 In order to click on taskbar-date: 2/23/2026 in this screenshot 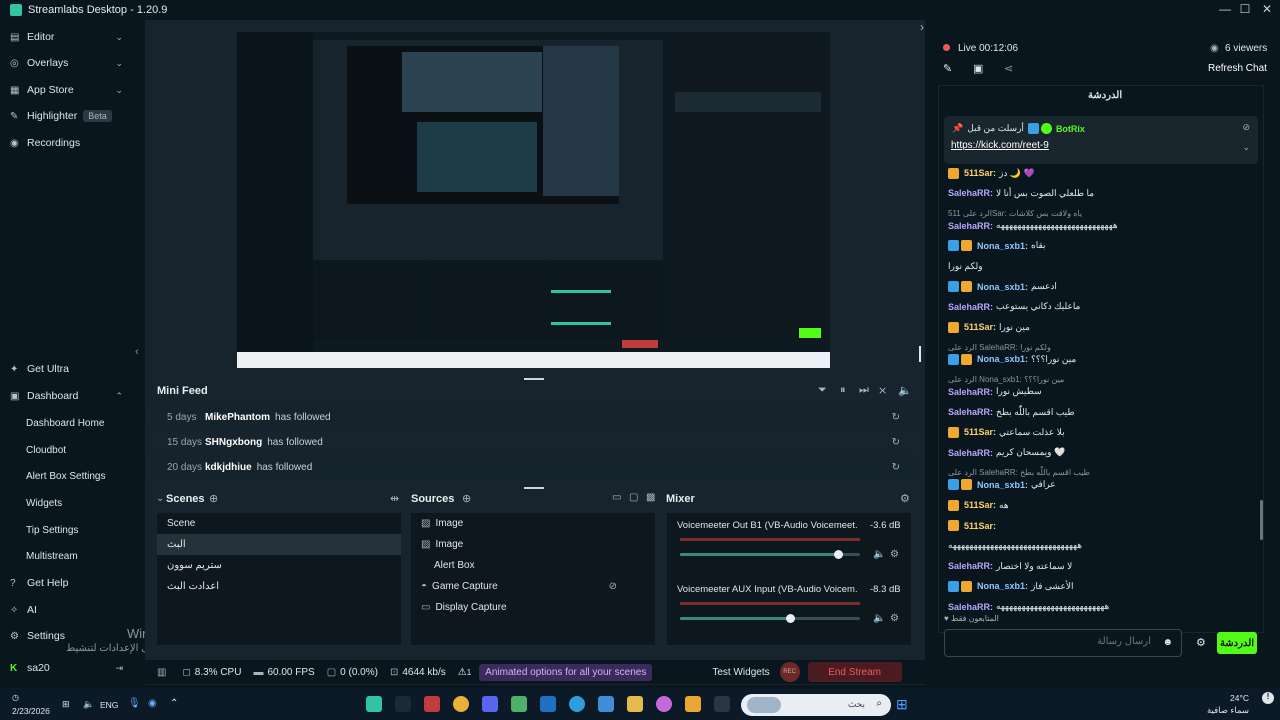, I will do `click(31, 711)`.